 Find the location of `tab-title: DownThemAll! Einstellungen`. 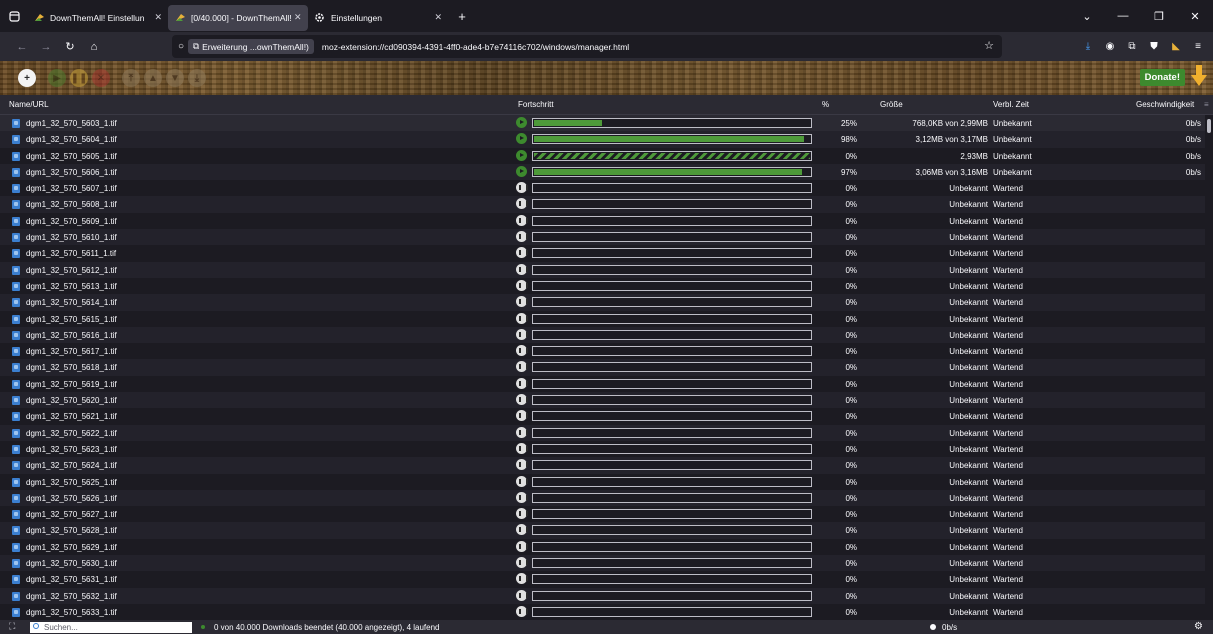

tab-title: DownThemAll! Einstellungen is located at coordinates (97, 17).